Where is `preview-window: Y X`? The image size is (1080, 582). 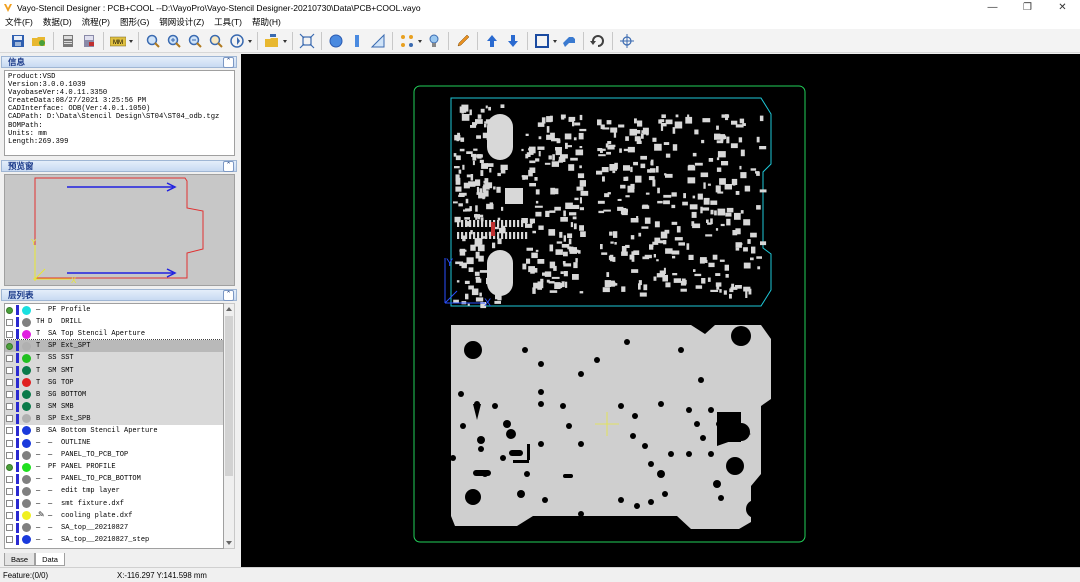
preview-window: Y X is located at coordinates (119, 230).